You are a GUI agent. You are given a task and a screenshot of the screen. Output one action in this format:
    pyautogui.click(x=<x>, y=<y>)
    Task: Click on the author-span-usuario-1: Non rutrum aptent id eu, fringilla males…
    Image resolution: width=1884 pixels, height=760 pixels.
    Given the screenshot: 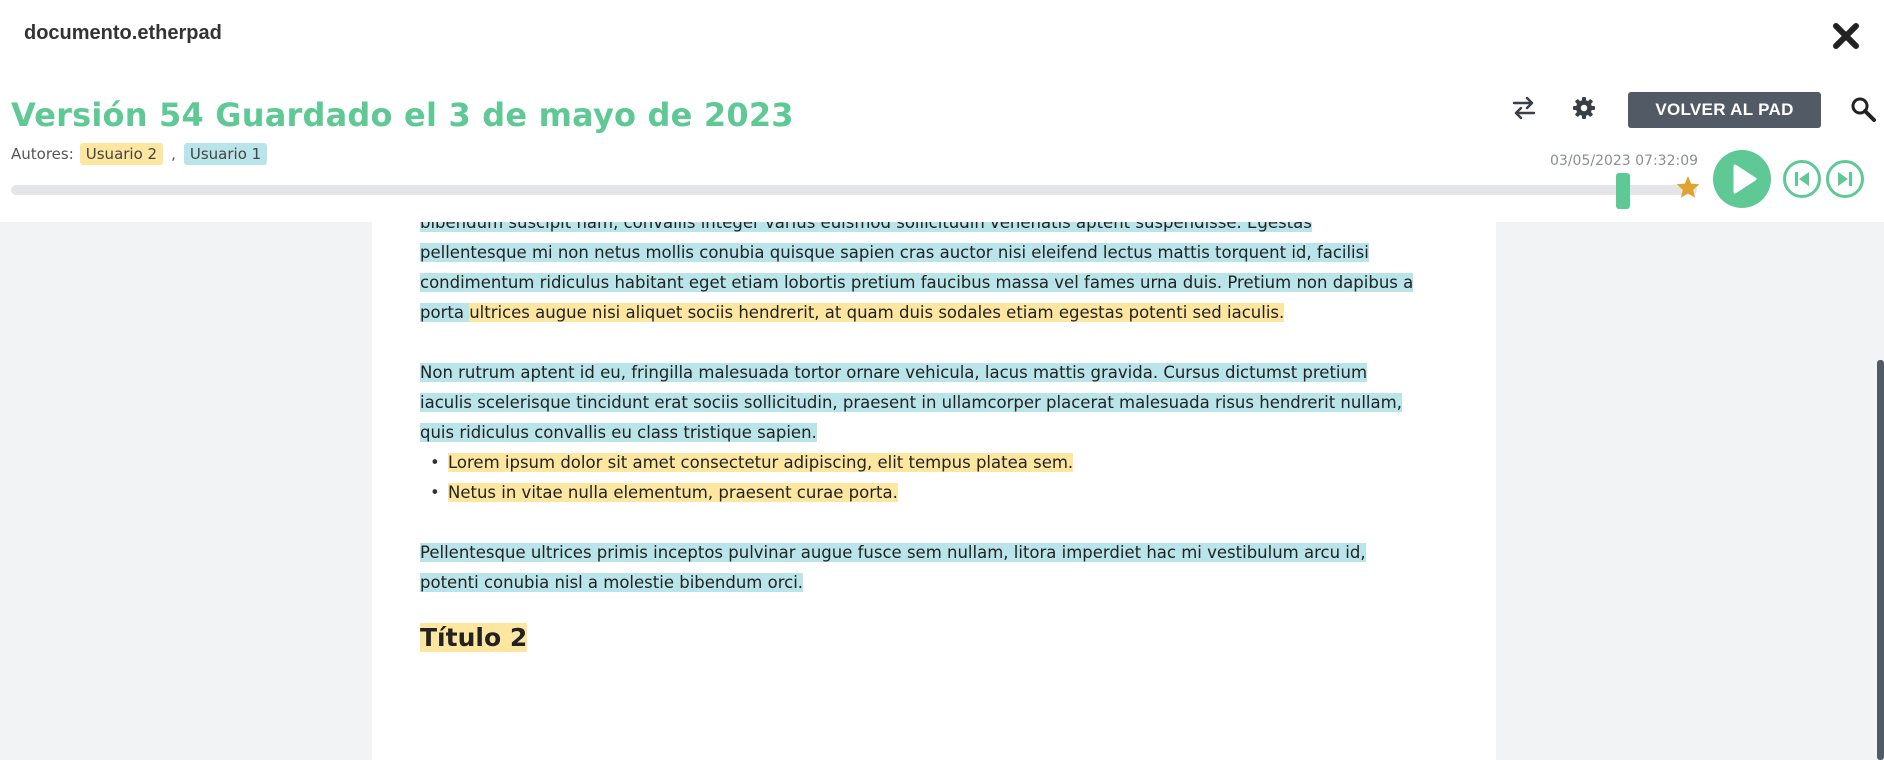 What is the action you would take?
    pyautogui.click(x=911, y=402)
    